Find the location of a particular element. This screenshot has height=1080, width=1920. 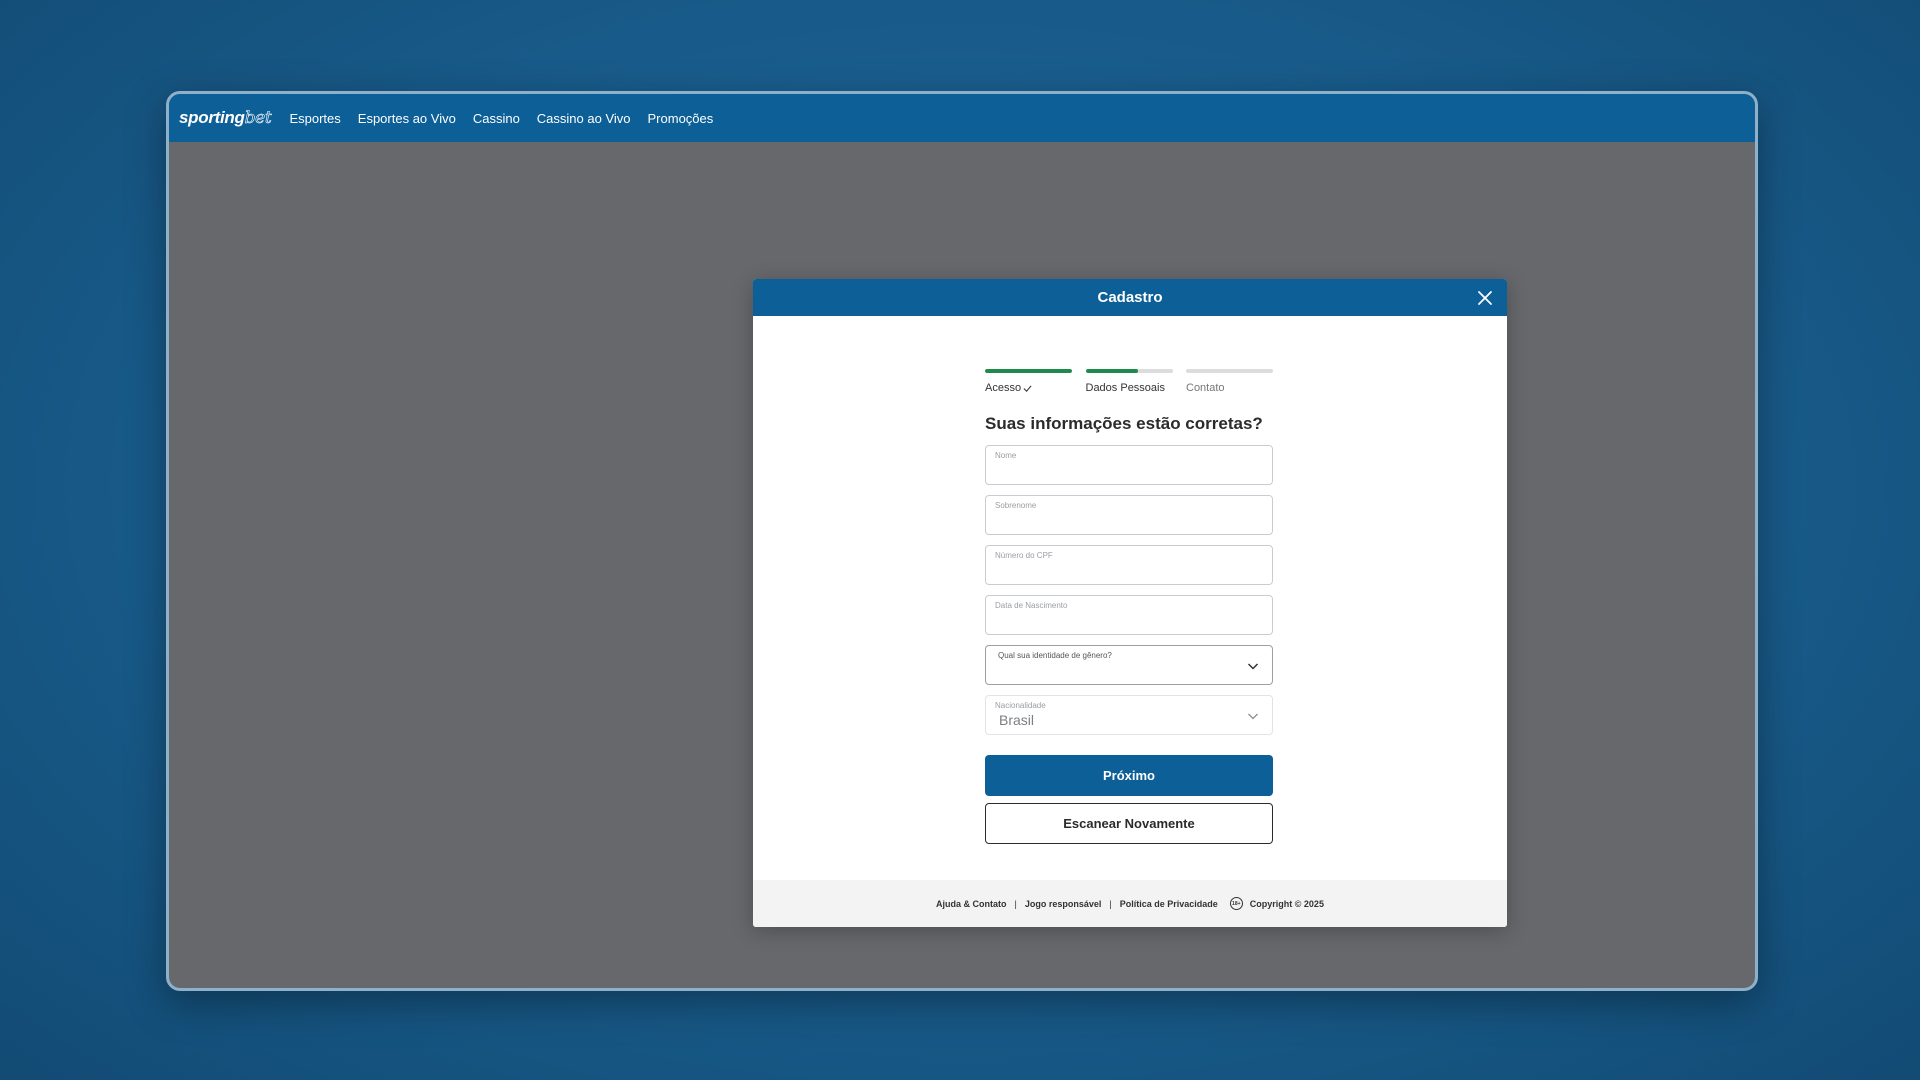

step-contato: Contato is located at coordinates (1229, 381).